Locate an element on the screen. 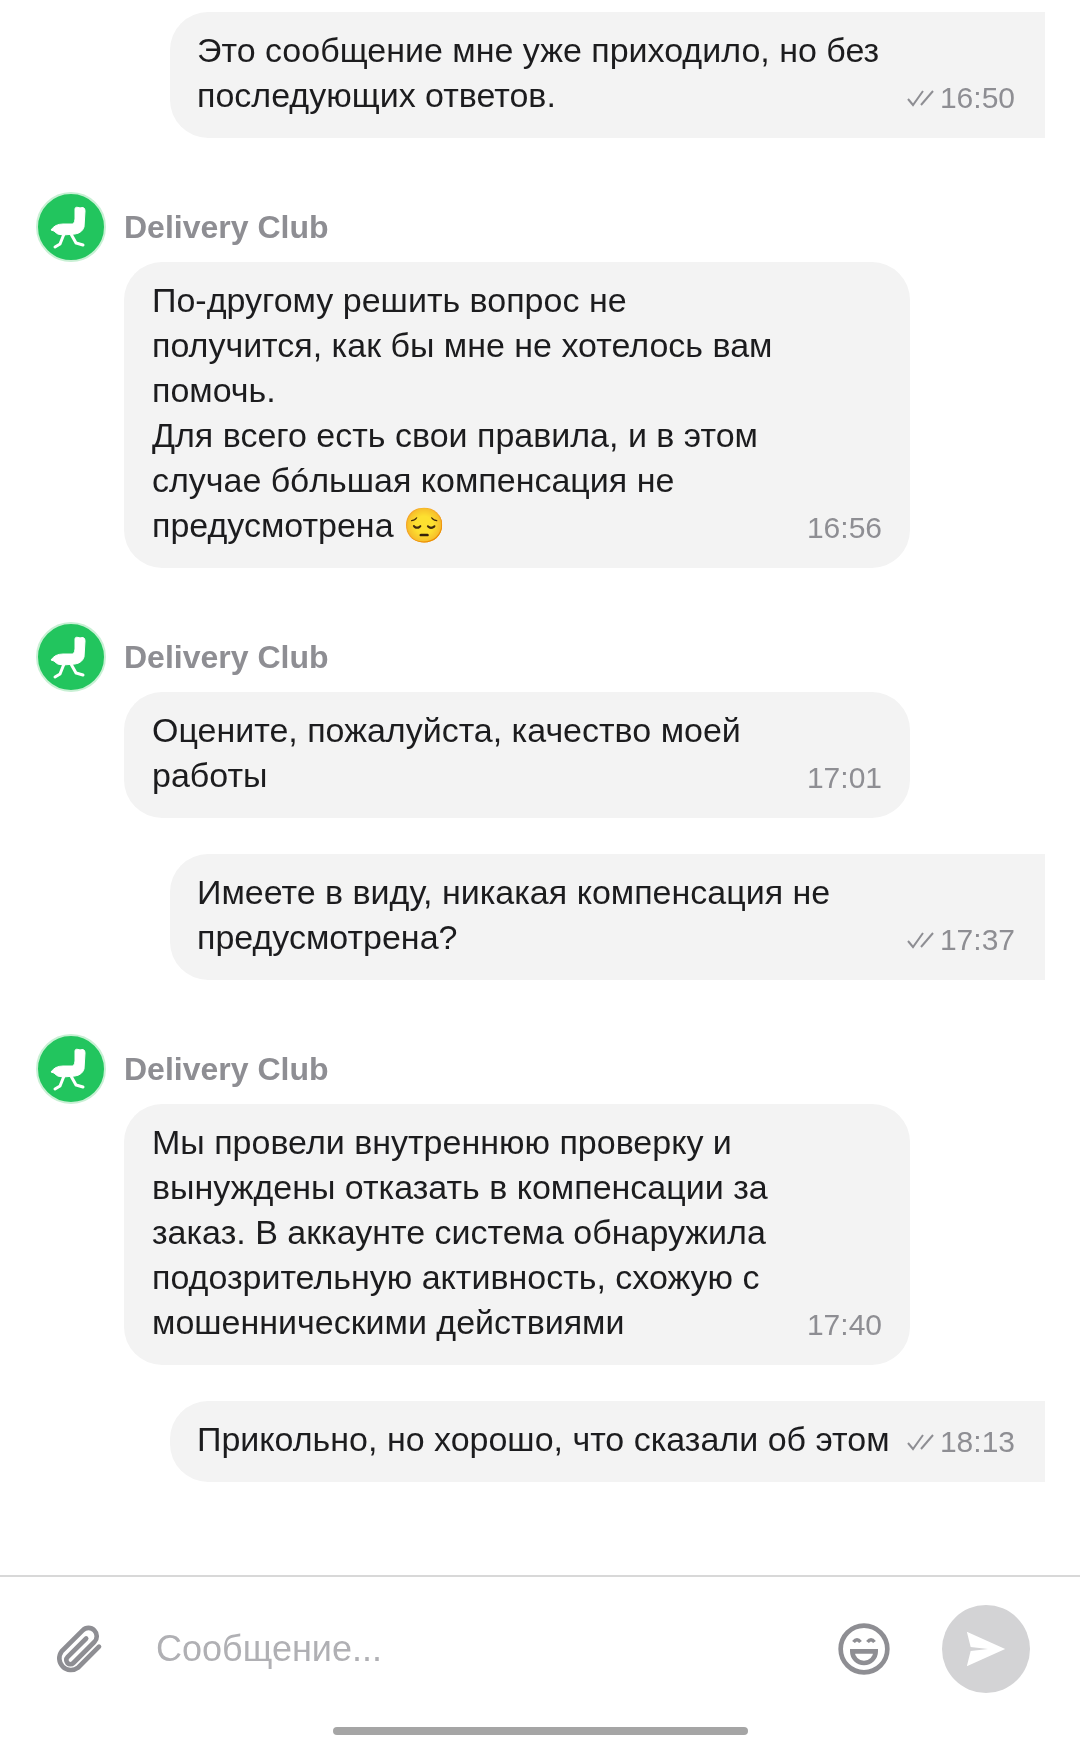 This screenshot has height=1755, width=1080. message-time: 17:37 is located at coordinates (977, 940).